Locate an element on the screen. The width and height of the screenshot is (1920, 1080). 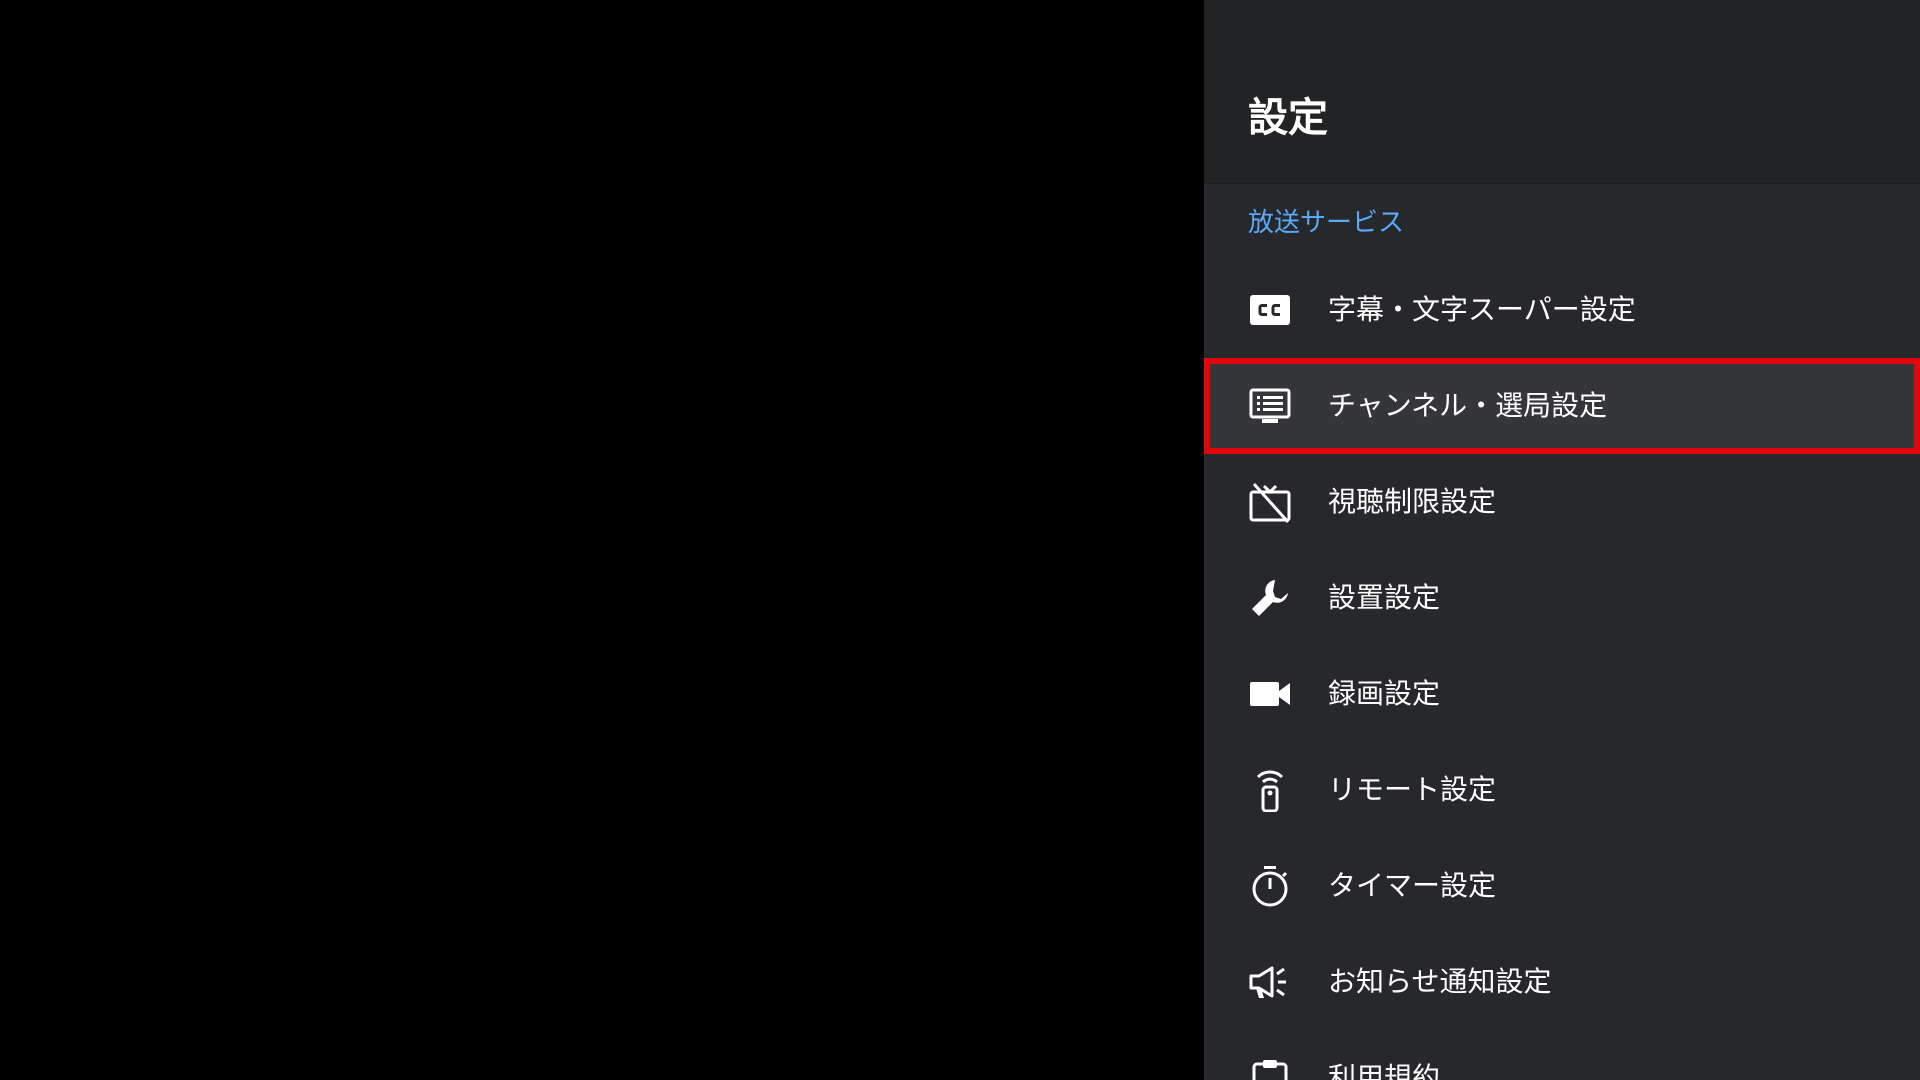
menu-item-remote-settings: リモート設定 is located at coordinates (1562, 790).